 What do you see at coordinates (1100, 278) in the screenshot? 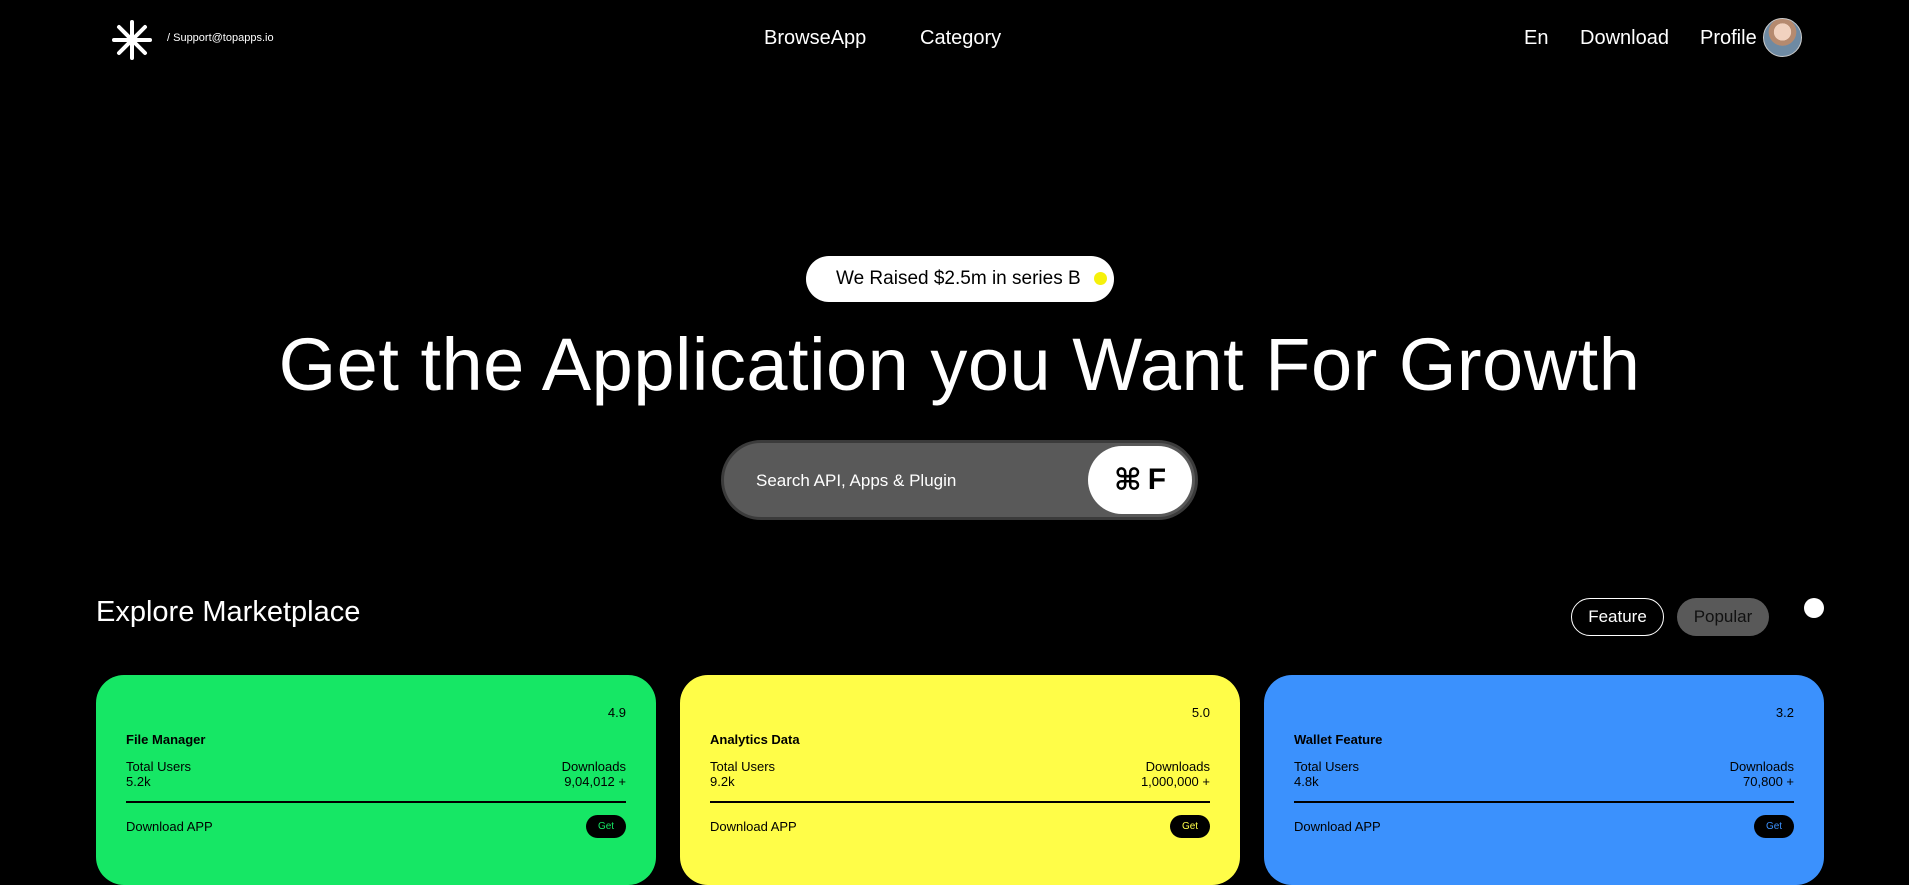
I see `status-dot-icon` at bounding box center [1100, 278].